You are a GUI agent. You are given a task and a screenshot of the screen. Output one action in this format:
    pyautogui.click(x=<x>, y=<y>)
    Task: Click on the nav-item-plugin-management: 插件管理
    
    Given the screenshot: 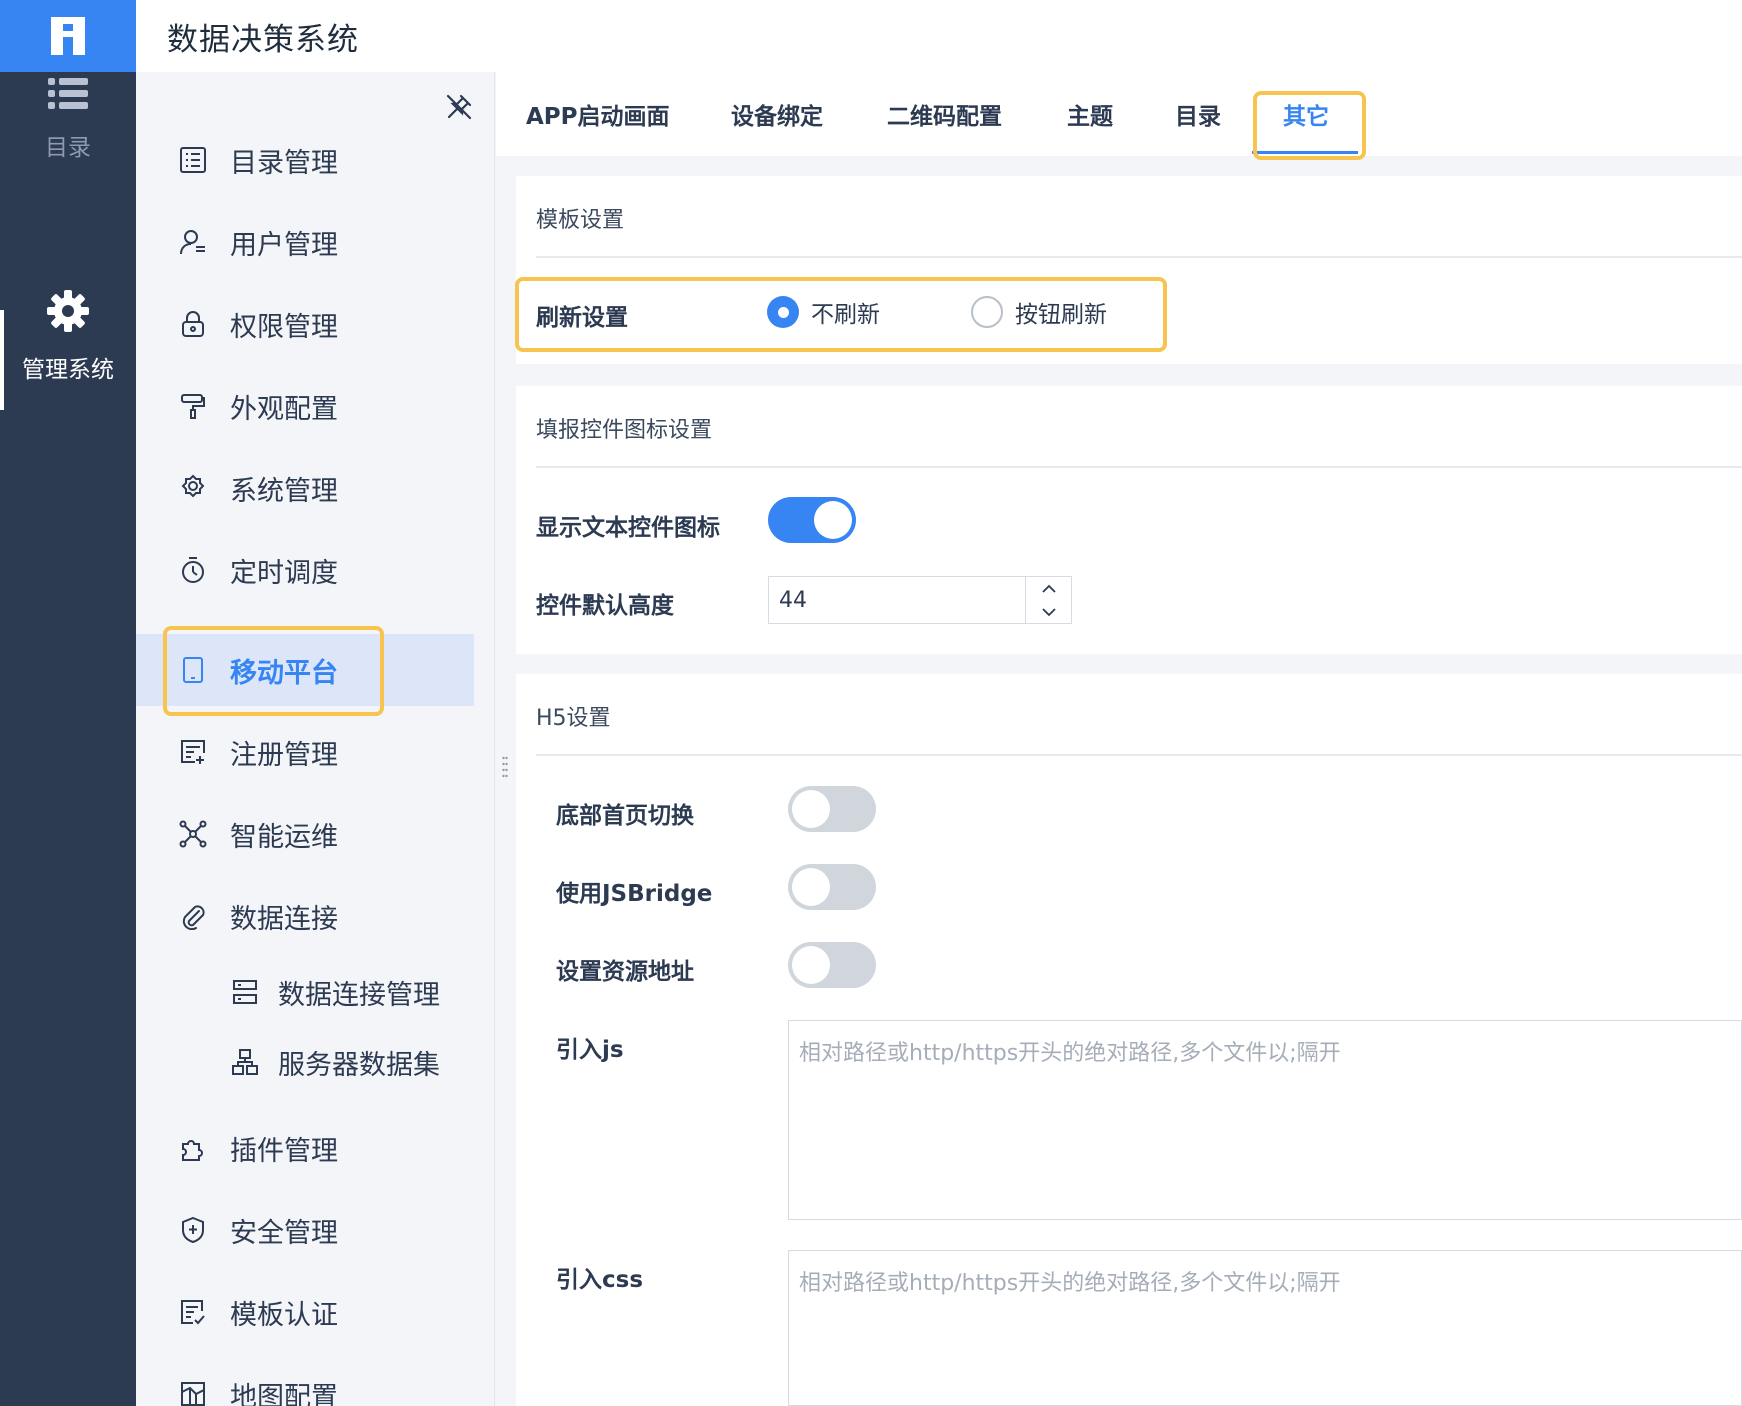 What is the action you would take?
    pyautogui.click(x=305, y=1148)
    